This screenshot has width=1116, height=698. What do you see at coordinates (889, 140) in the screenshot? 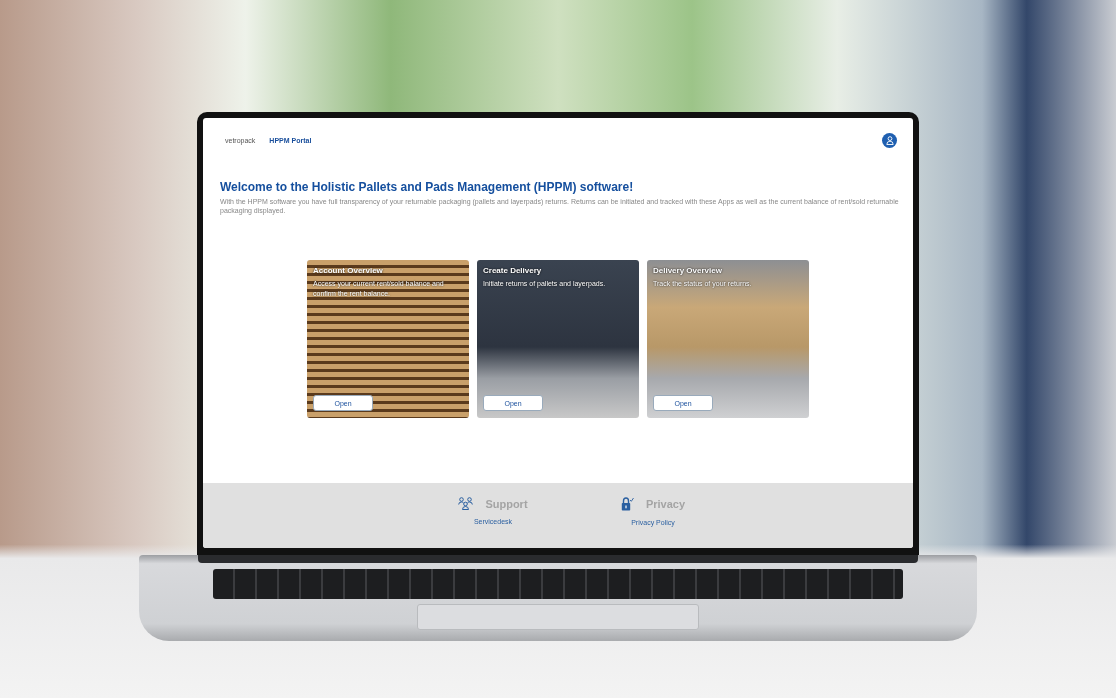
I see `user-avatar-icon` at bounding box center [889, 140].